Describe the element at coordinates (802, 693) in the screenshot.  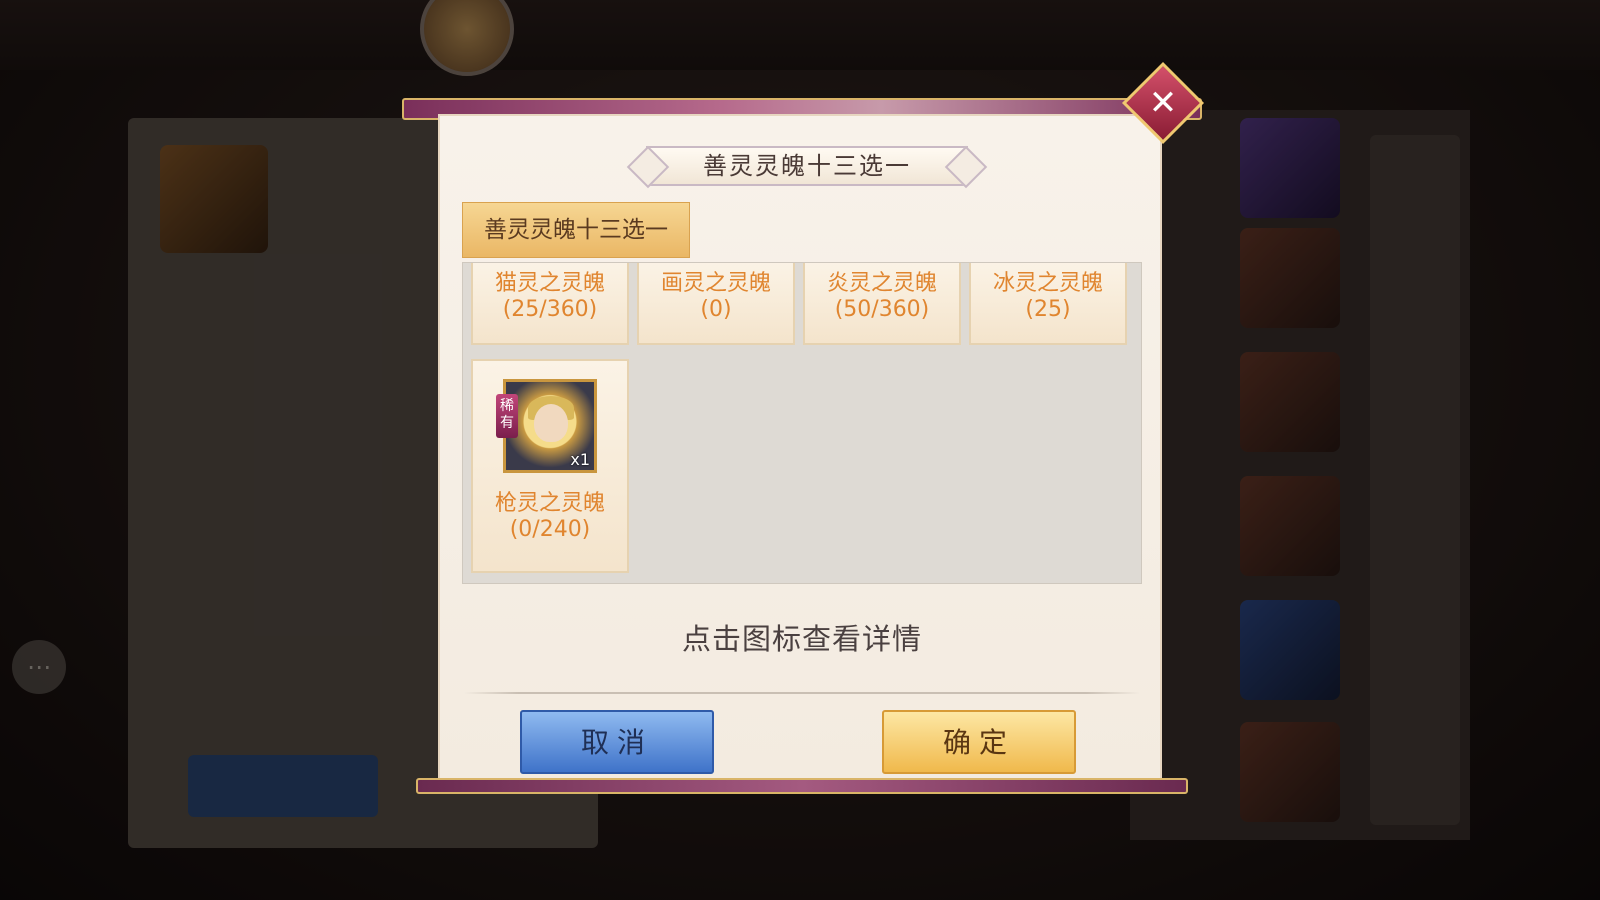
I see `divider` at that location.